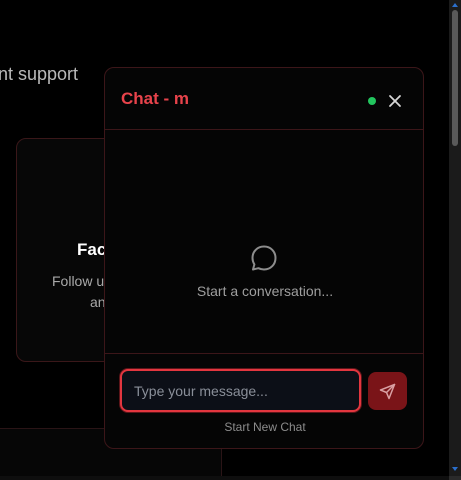 This screenshot has width=461, height=480. I want to click on taskbar-corner, so click(455, 478).